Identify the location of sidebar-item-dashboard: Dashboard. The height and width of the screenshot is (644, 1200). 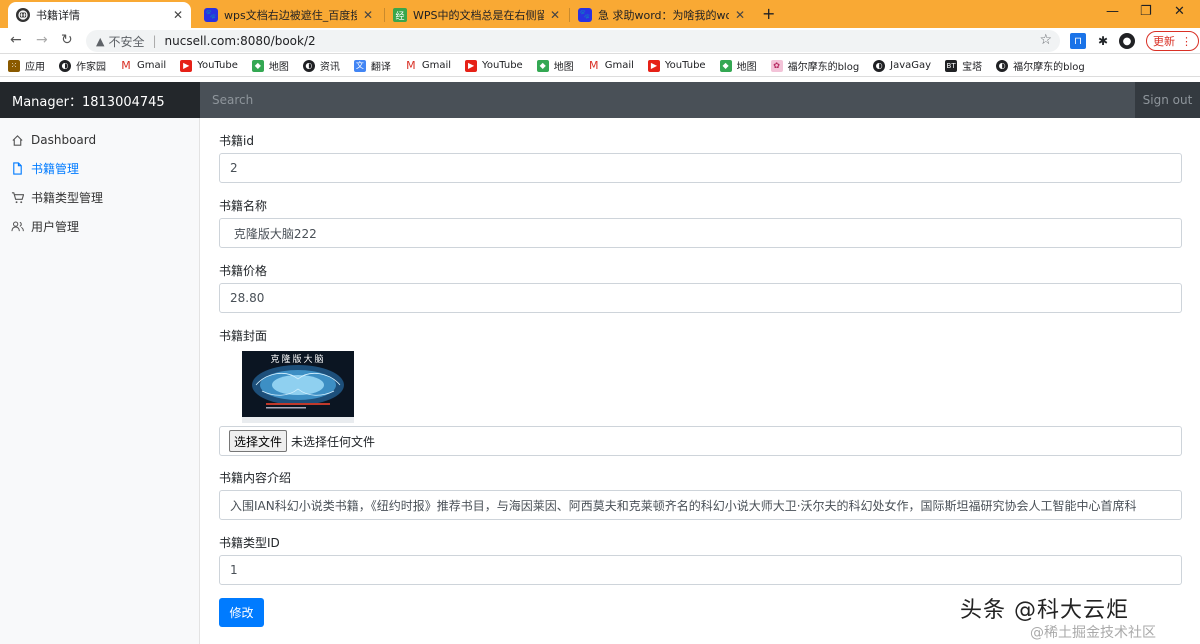
(53, 140).